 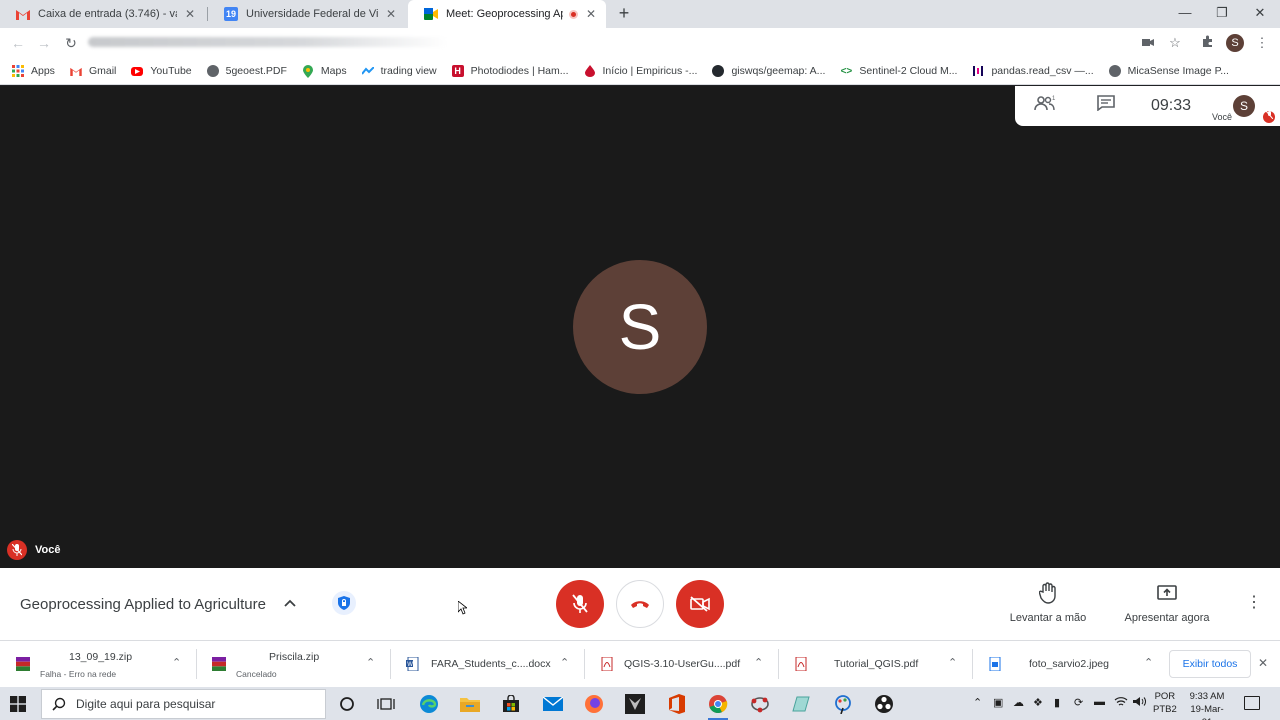 I want to click on reload-button: ↻, so click(x=71, y=43).